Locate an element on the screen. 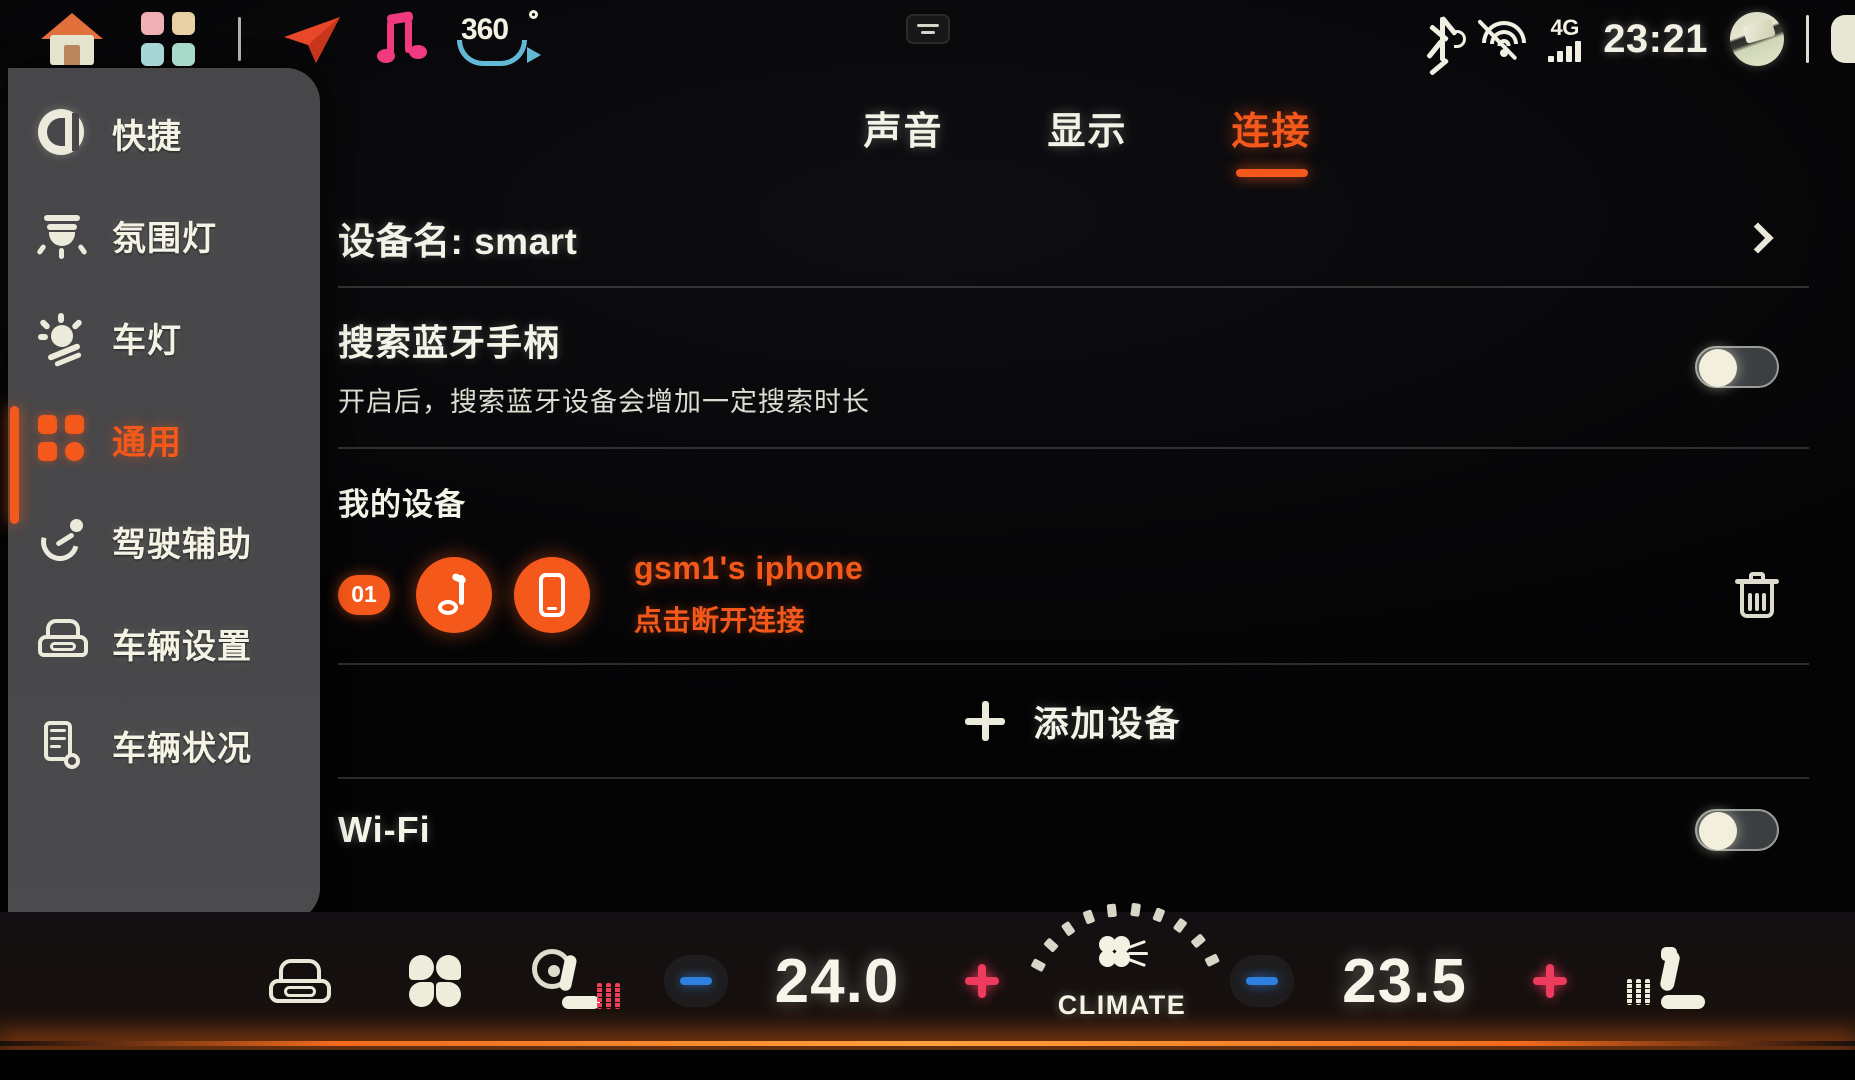  my-devices-header: 我的设备 is located at coordinates (402, 504).